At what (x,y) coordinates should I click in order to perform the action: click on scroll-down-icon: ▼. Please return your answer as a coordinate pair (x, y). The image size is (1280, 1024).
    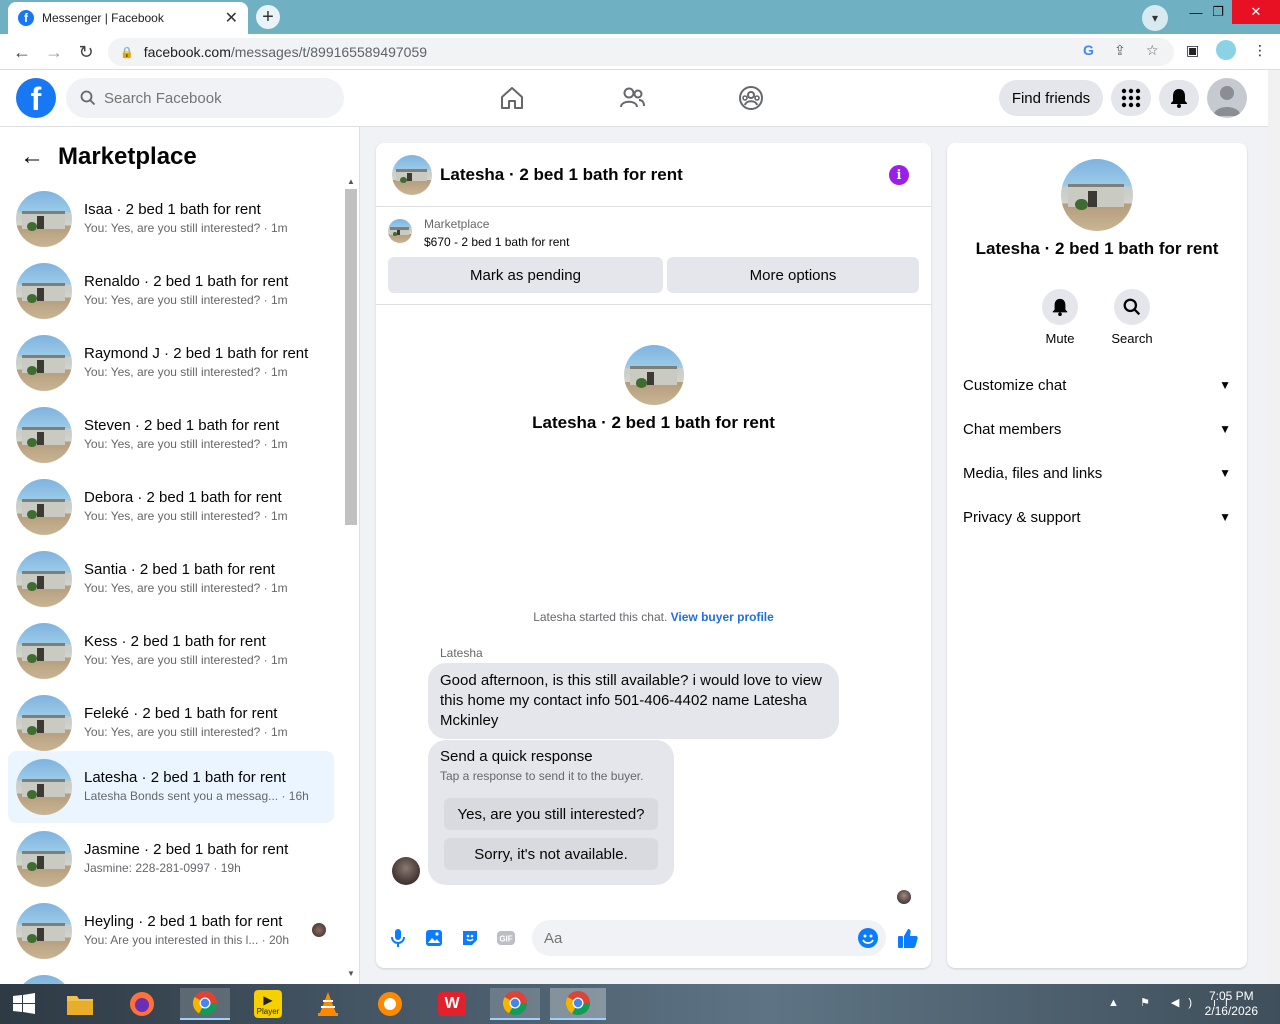
    Looking at the image, I should click on (351, 973).